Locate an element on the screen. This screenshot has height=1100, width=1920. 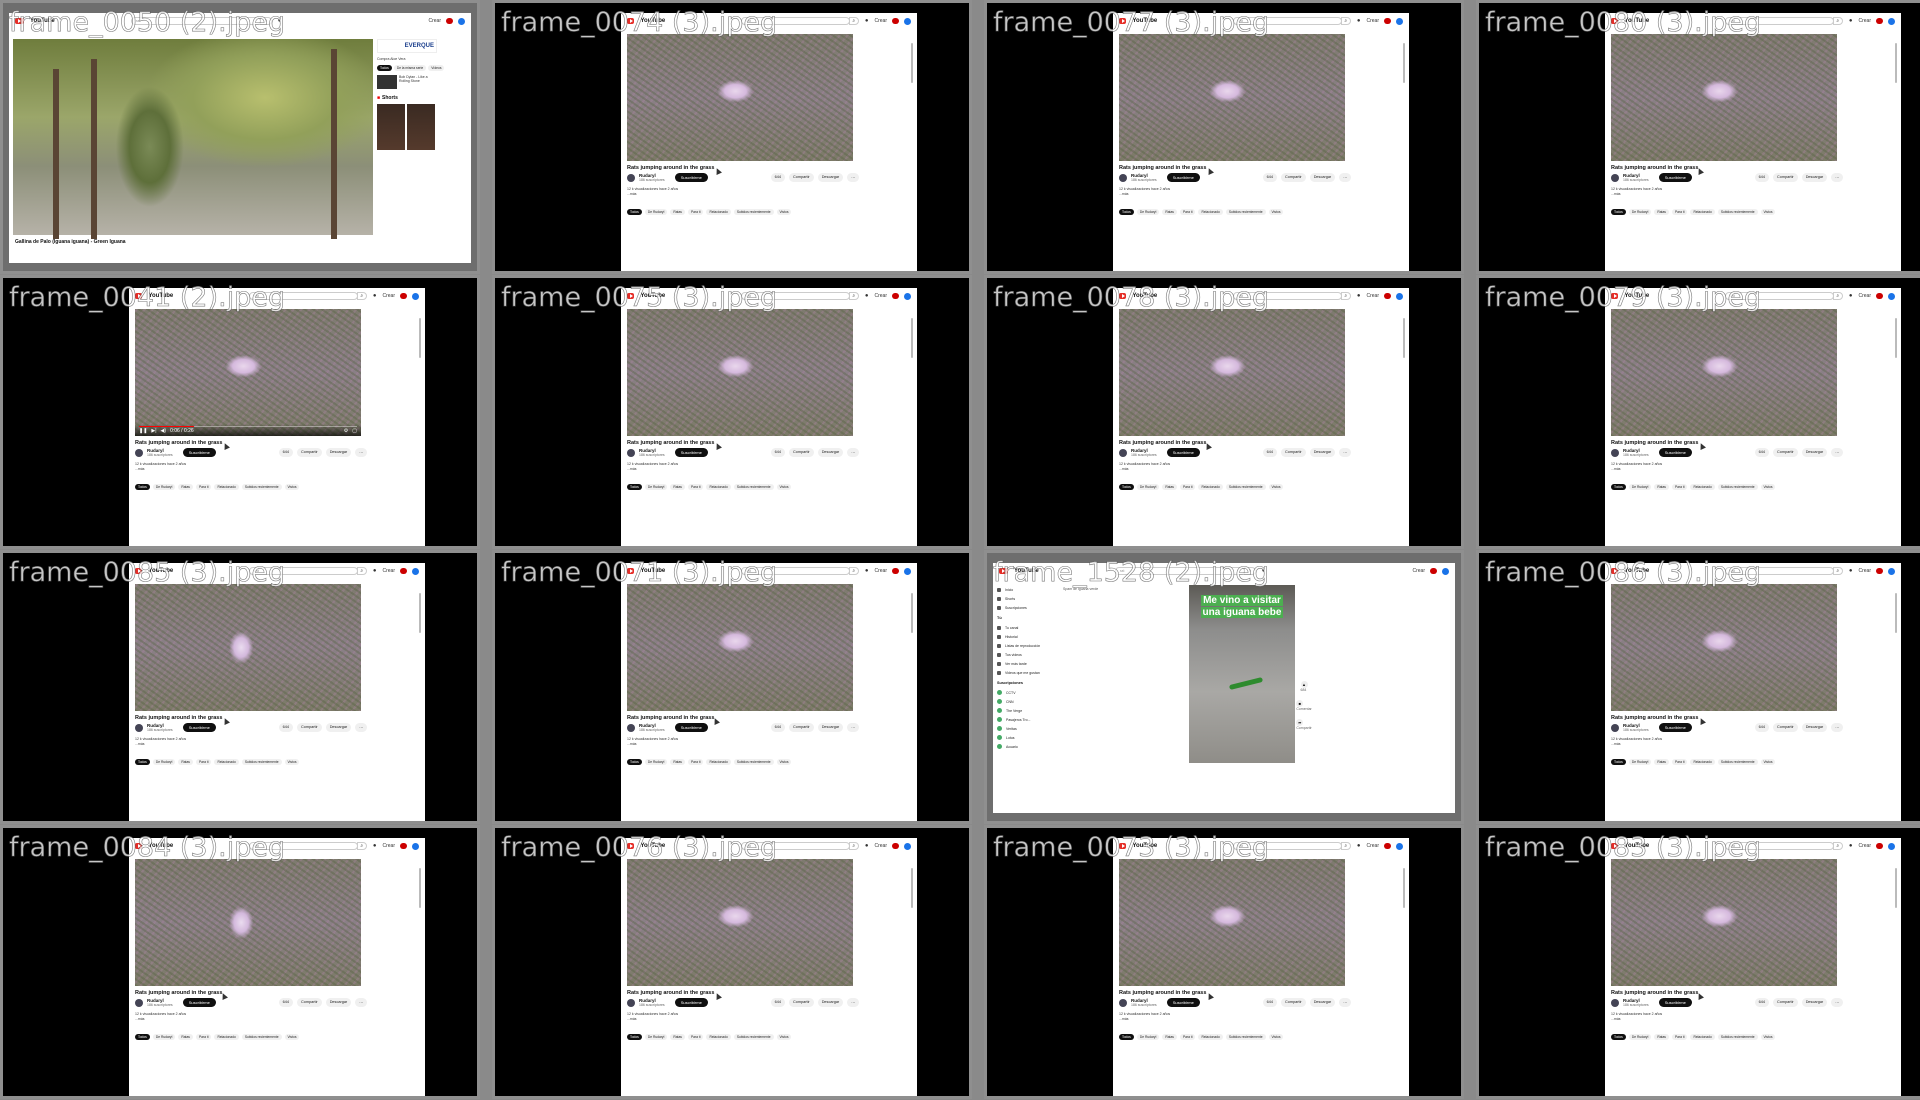
description-box: 12 k visualizaciones hace 2 años ...más is located at coordinates (740, 192).